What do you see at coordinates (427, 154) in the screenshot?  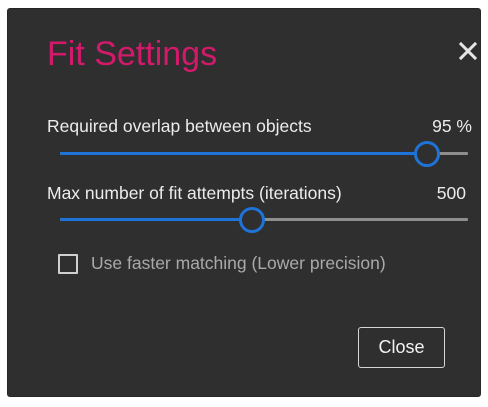 I see `overlap-slider-thumb` at bounding box center [427, 154].